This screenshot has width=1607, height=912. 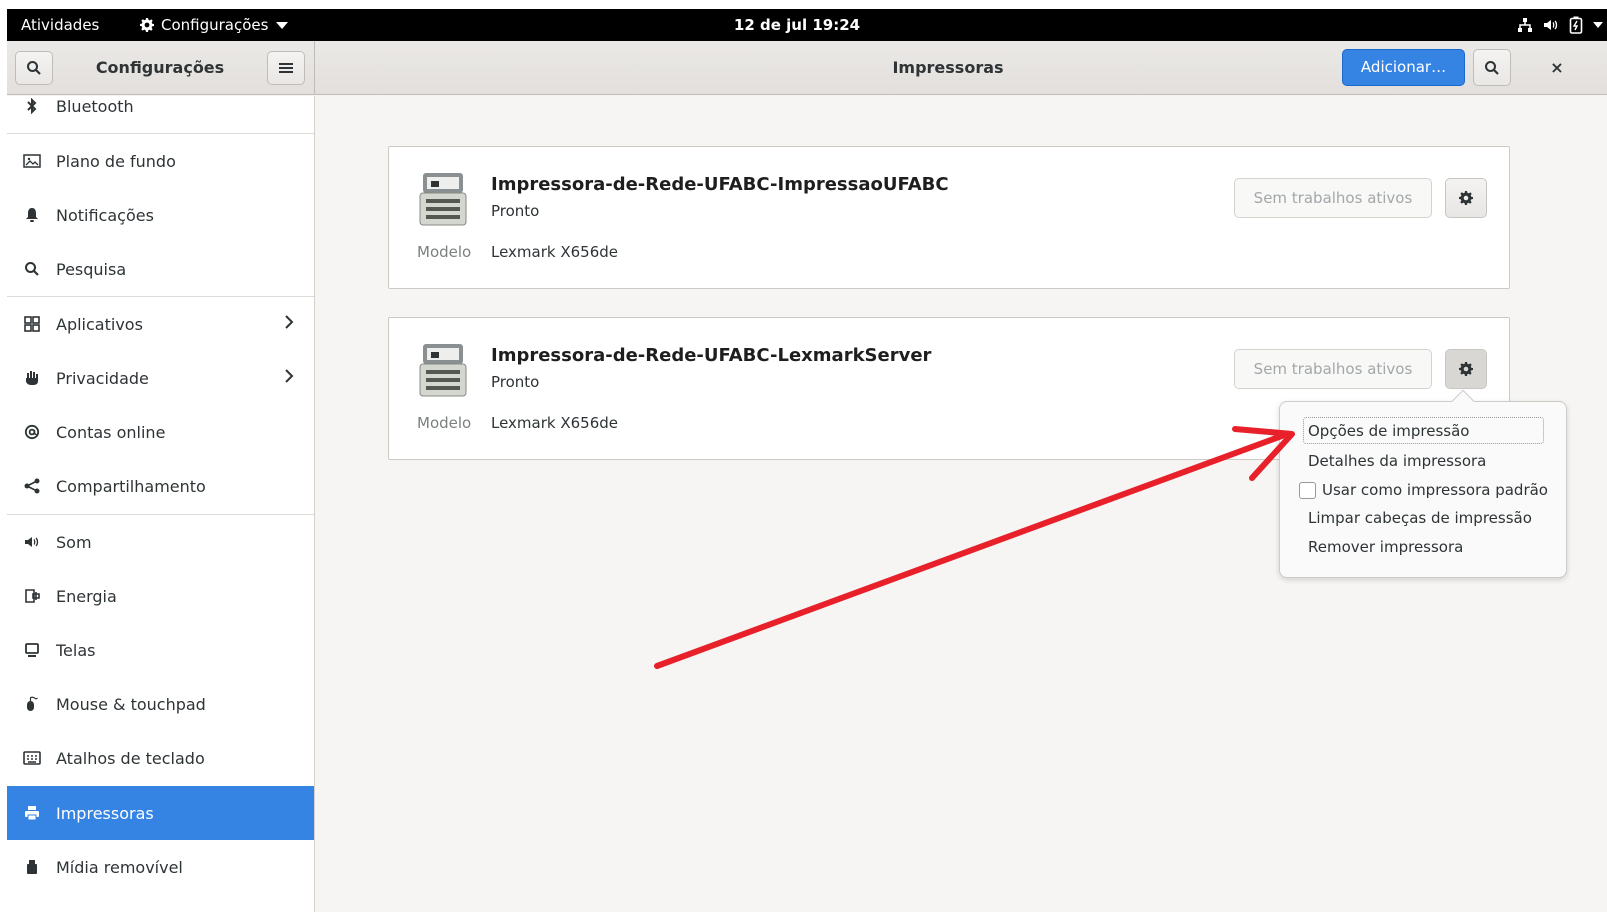 What do you see at coordinates (99, 324) in the screenshot?
I see `sidebar-item-label: Aplicativos` at bounding box center [99, 324].